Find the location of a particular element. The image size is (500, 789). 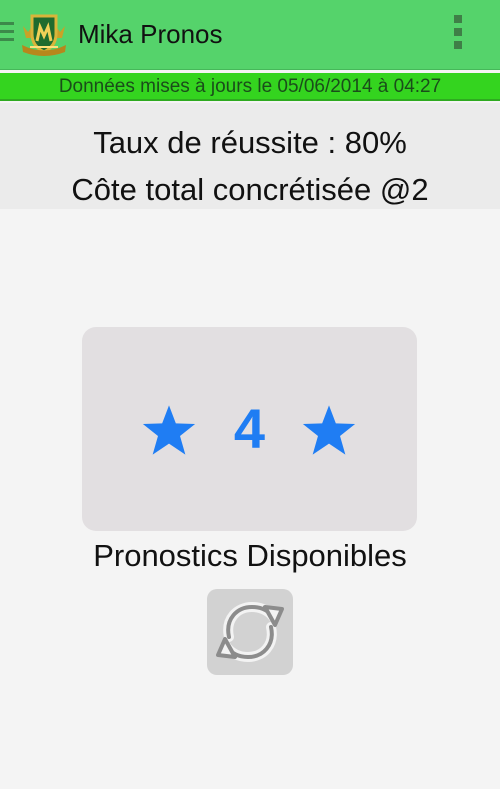

pronostics-available-label: Pronostics Disponibles is located at coordinates (250, 555).